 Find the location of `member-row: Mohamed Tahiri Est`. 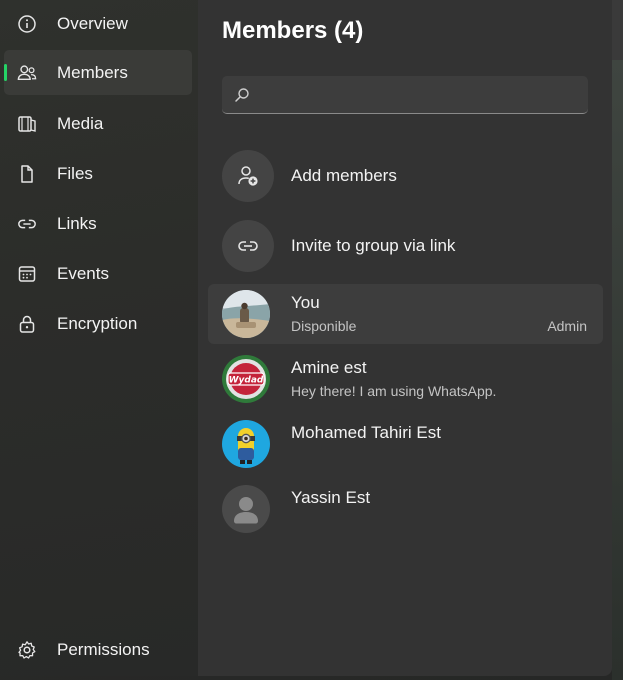

member-row: Mohamed Tahiri Est is located at coordinates (405, 444).